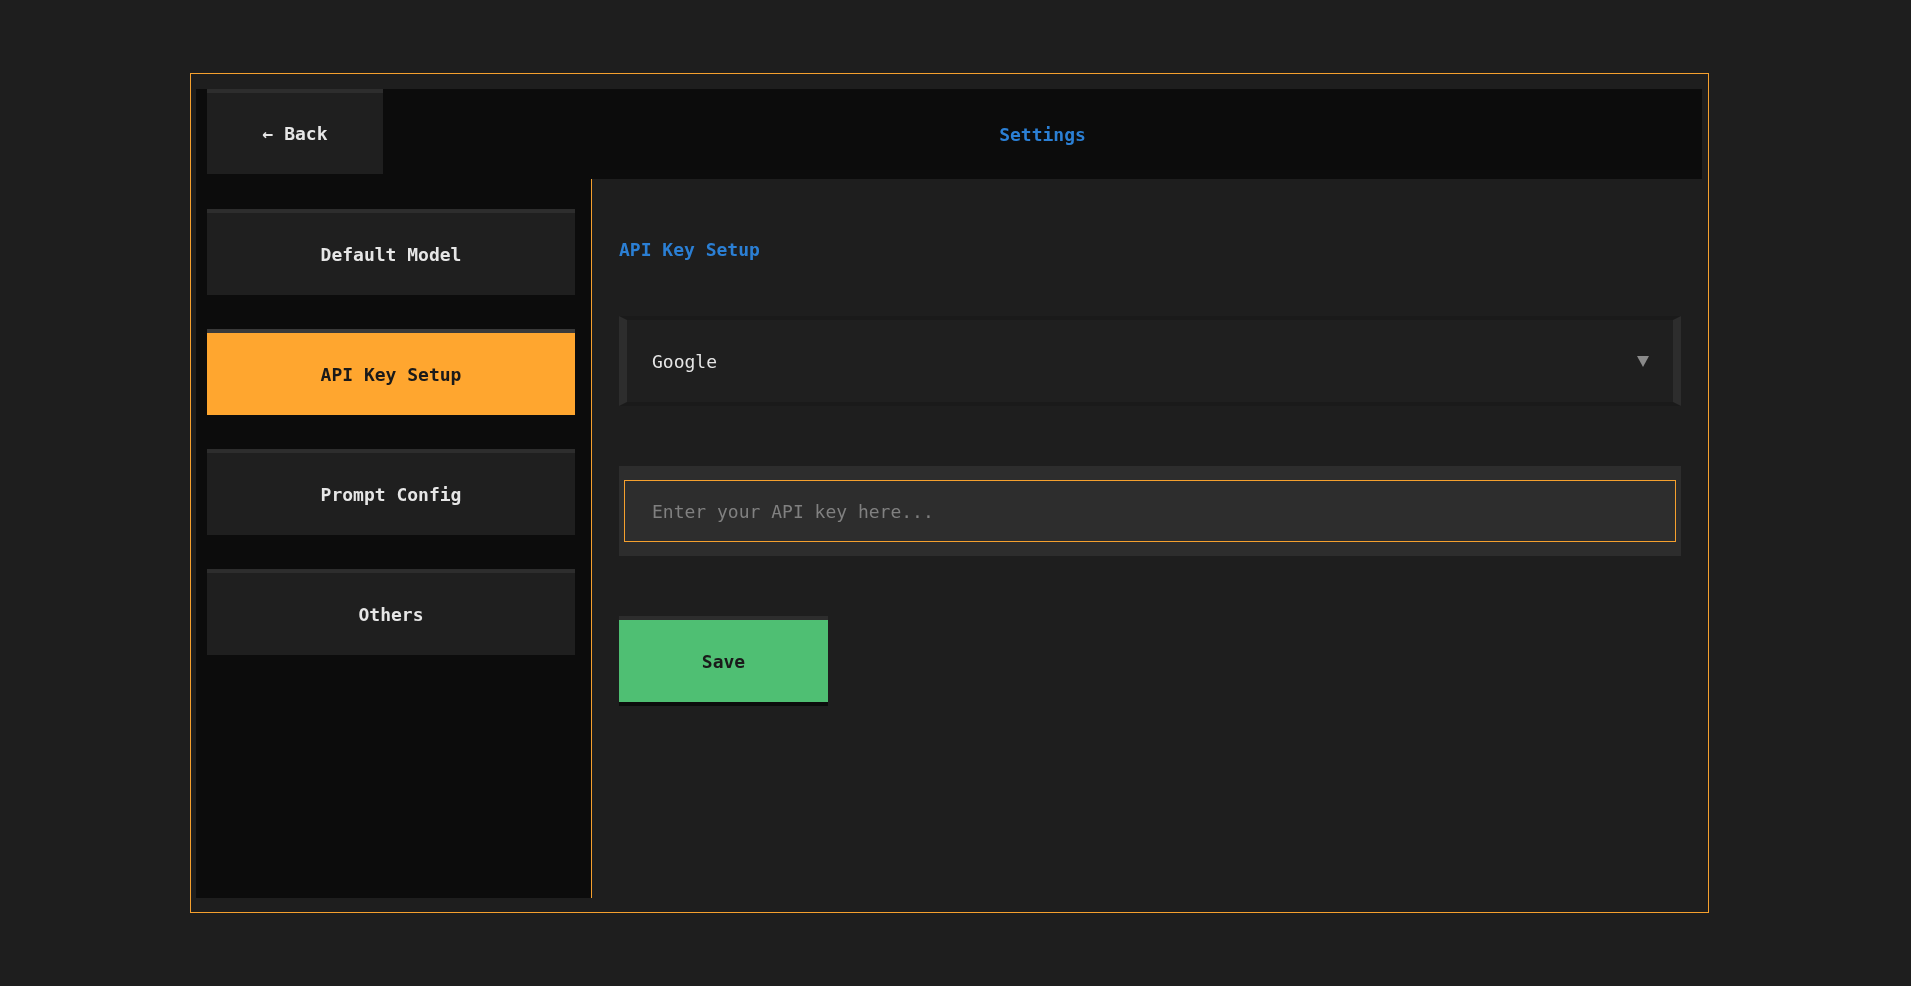  Describe the element at coordinates (1042, 134) in the screenshot. I see `page-title: Settings` at that location.